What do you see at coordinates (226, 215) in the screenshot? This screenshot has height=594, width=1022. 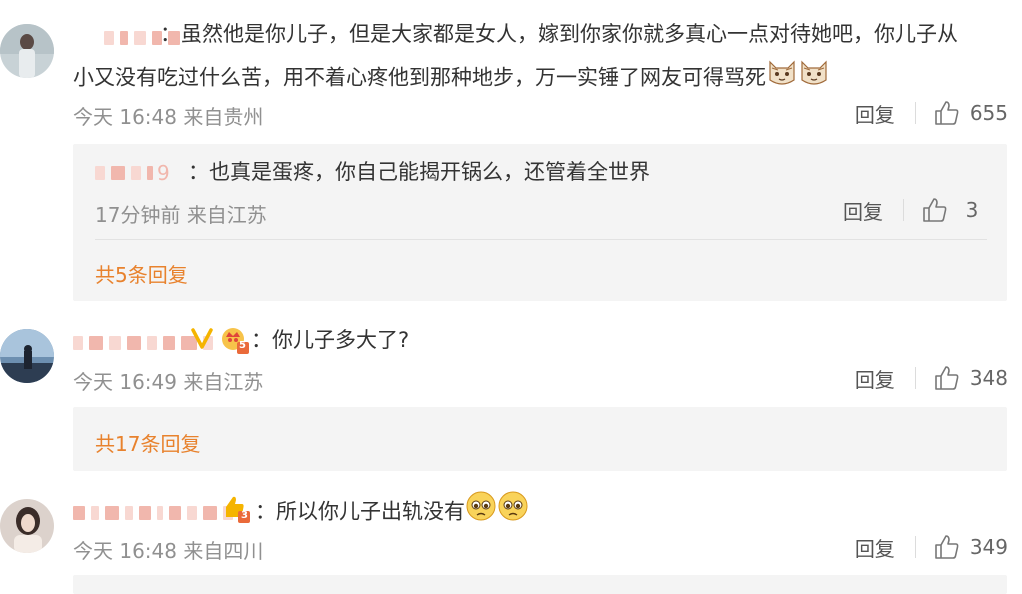 I see `sub-reply-location: 来自江苏` at bounding box center [226, 215].